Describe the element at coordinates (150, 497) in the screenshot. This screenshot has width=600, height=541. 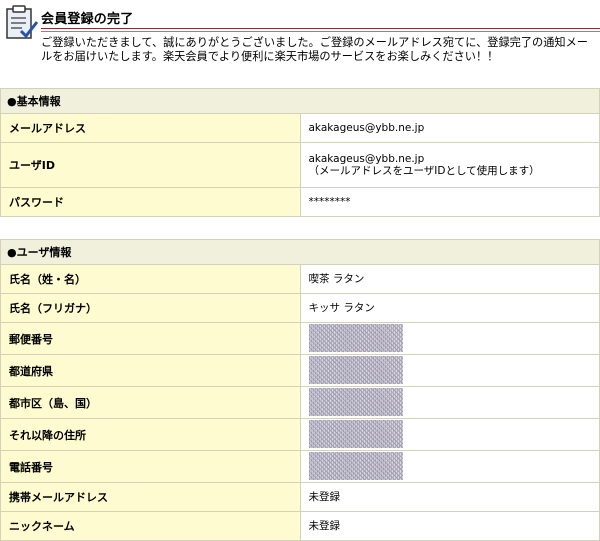
I see `mobile-email-label: 携帯メールアドレス` at that location.